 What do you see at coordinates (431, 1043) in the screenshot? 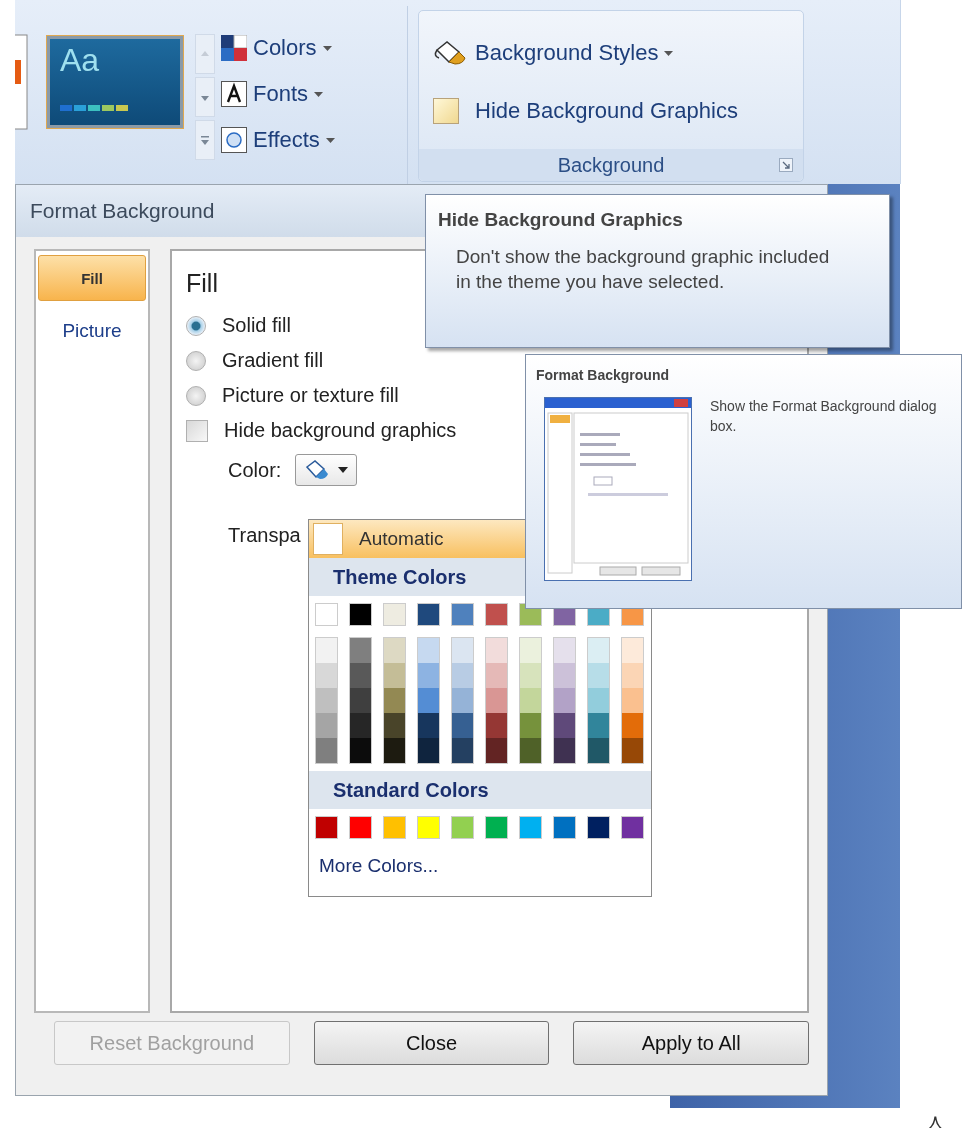
I see `dialog-button: Close` at bounding box center [431, 1043].